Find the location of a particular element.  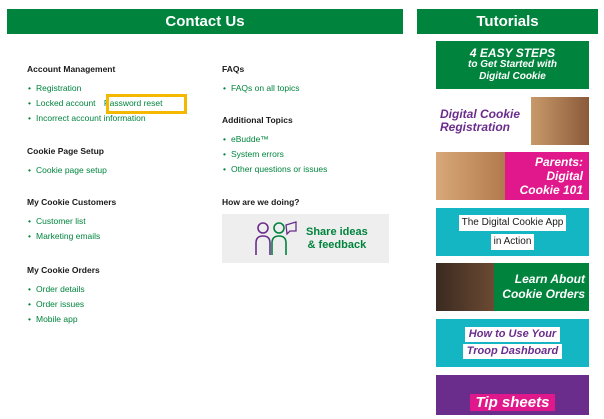

order-details-link: Order details is located at coordinates (63, 289).